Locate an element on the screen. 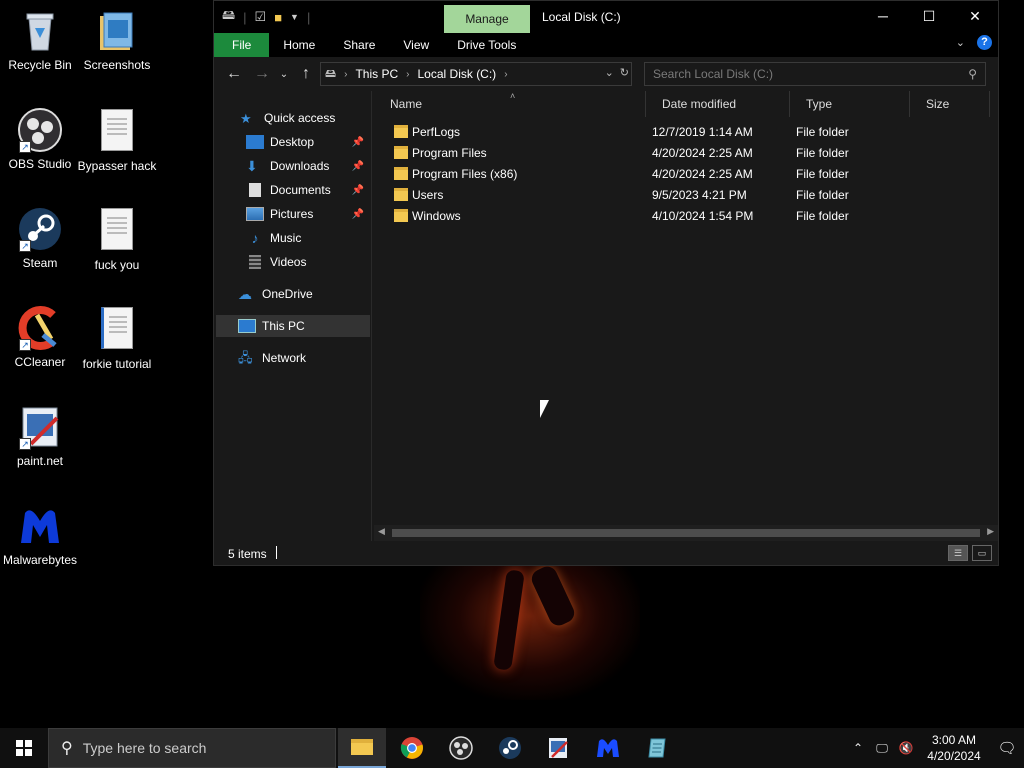 The image size is (1024, 768). clock: 3:00 AM 4/20/2024 is located at coordinates (954, 748).